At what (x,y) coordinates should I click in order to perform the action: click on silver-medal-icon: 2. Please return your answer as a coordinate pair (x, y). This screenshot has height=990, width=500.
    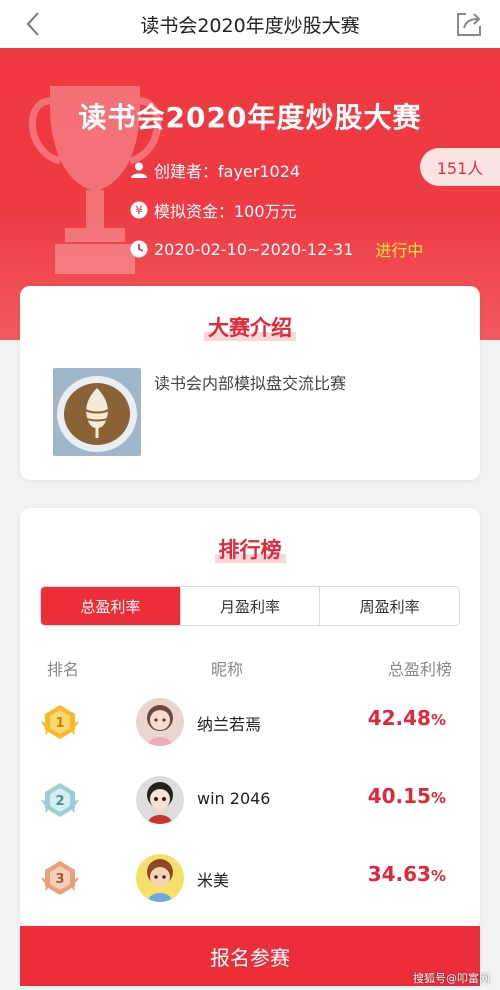
    Looking at the image, I should click on (60, 800).